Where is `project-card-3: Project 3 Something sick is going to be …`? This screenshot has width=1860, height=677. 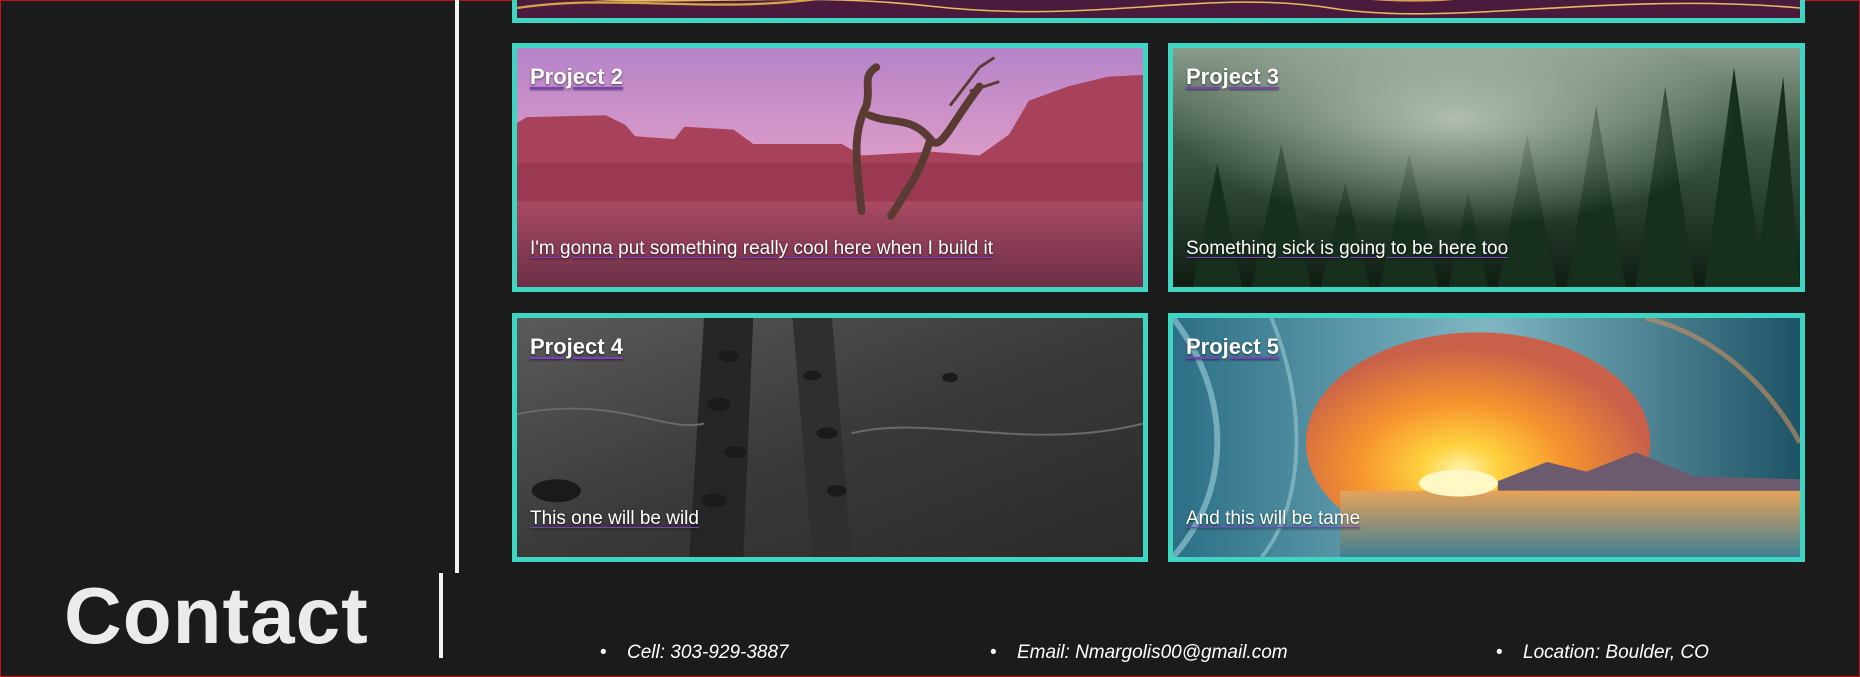 project-card-3: Project 3 Something sick is going to be … is located at coordinates (1486, 167).